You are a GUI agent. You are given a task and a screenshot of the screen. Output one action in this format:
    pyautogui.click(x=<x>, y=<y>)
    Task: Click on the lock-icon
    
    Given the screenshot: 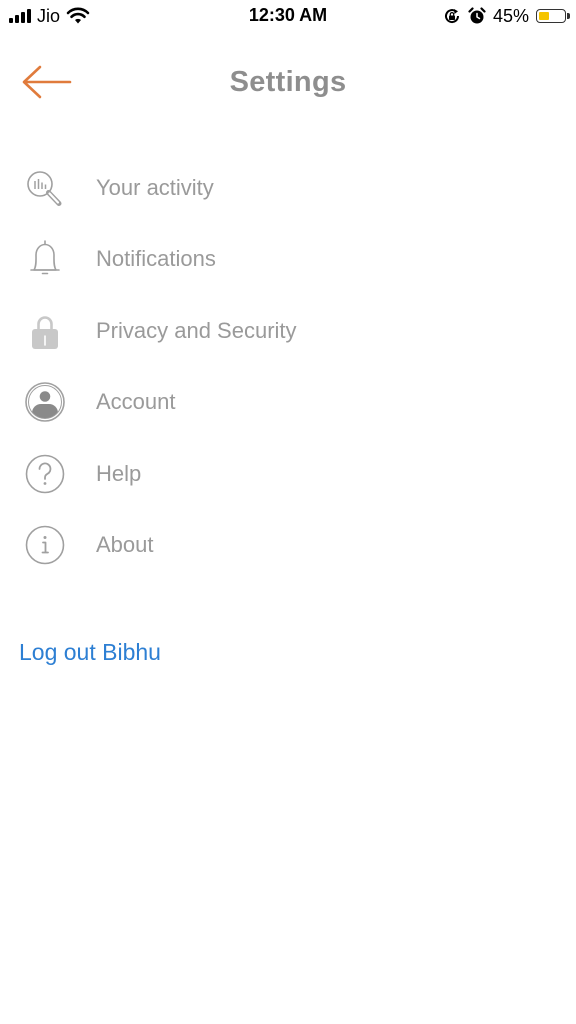 What is the action you would take?
    pyautogui.click(x=45, y=331)
    